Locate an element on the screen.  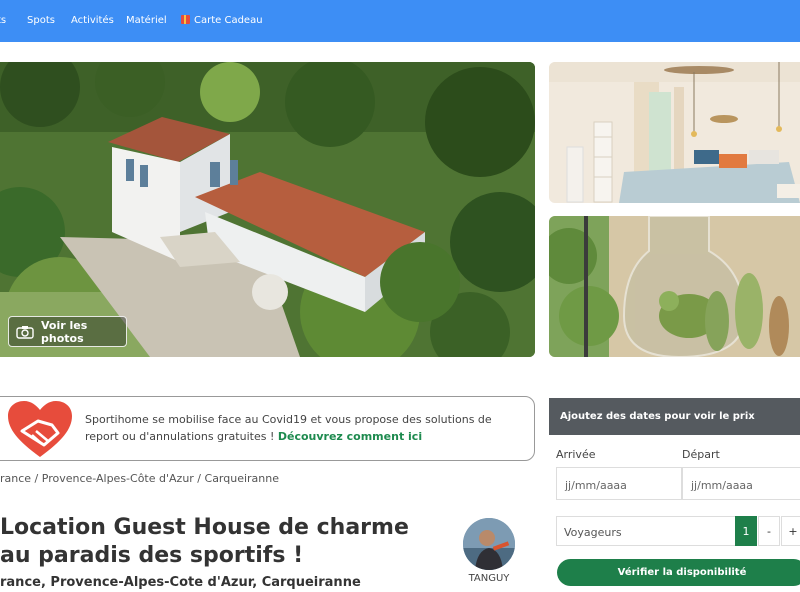
bedroom-photo is located at coordinates (674, 132).